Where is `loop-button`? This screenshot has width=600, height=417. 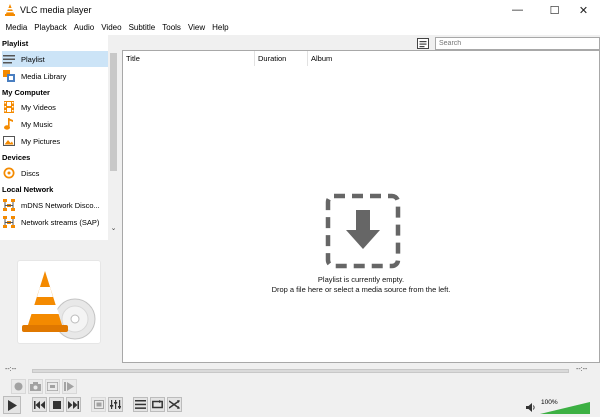 loop-button is located at coordinates (157, 404).